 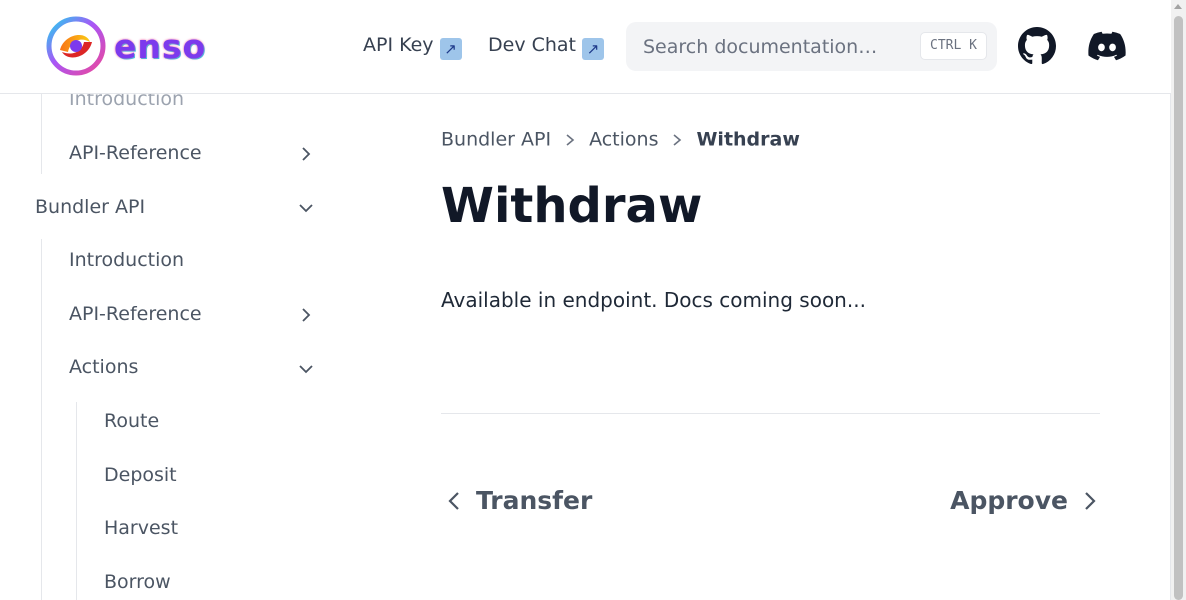 What do you see at coordinates (534, 500) in the screenshot?
I see `prev-page-label: Transfer` at bounding box center [534, 500].